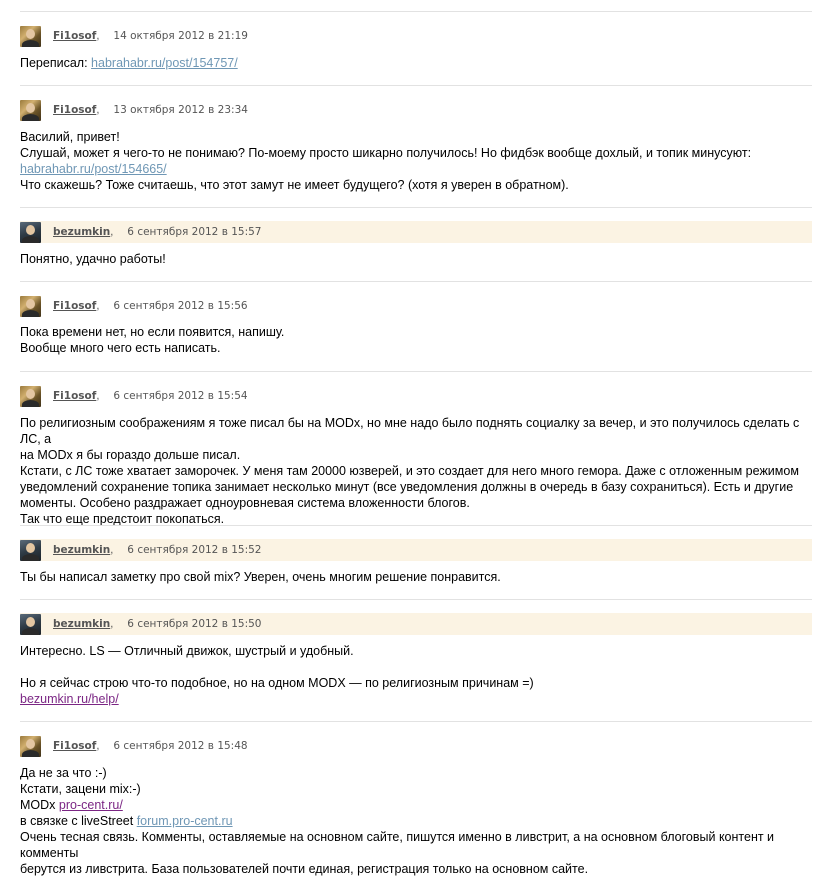  What do you see at coordinates (185, 821) in the screenshot?
I see `forum-link: forum.pro-cent.ru` at bounding box center [185, 821].